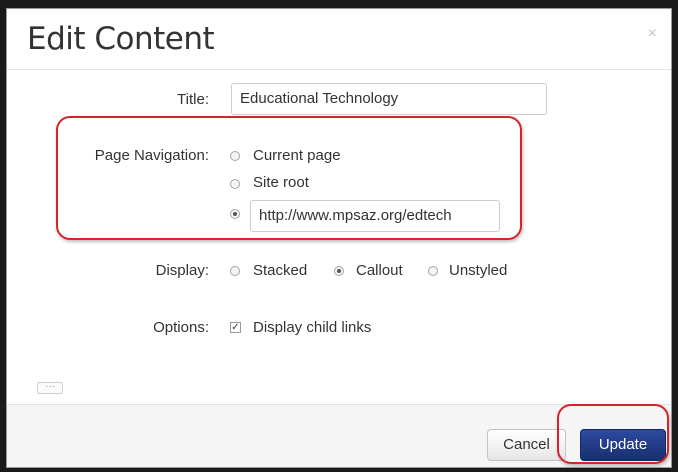 The height and width of the screenshot is (472, 678). Describe the element at coordinates (182, 270) in the screenshot. I see `display-label: Display:` at that location.